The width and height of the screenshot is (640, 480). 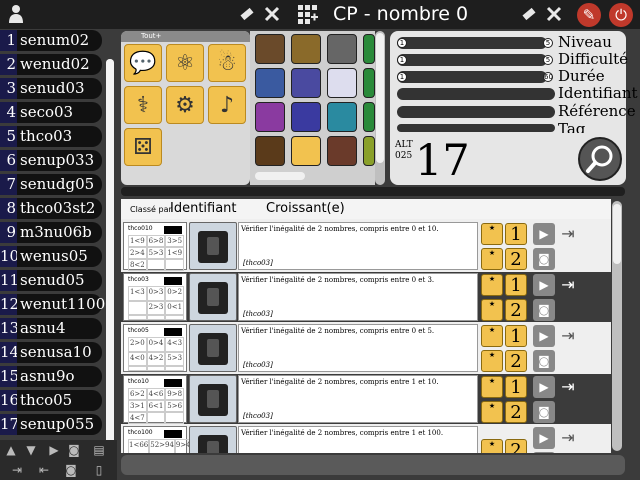 What do you see at coordinates (305, 208) in the screenshot?
I see `sort-order-select: Croissant(e)` at bounding box center [305, 208].